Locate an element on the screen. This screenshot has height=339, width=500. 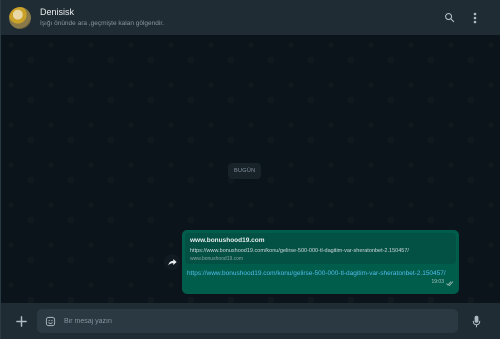
message-input is located at coordinates (254, 321).